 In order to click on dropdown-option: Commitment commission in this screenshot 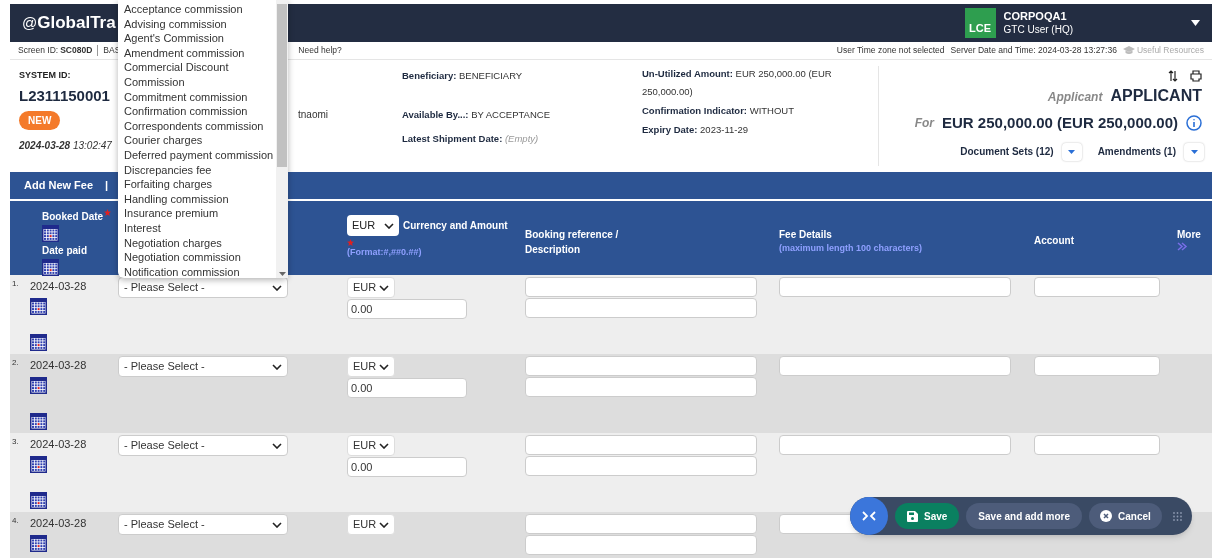, I will do `click(200, 97)`.